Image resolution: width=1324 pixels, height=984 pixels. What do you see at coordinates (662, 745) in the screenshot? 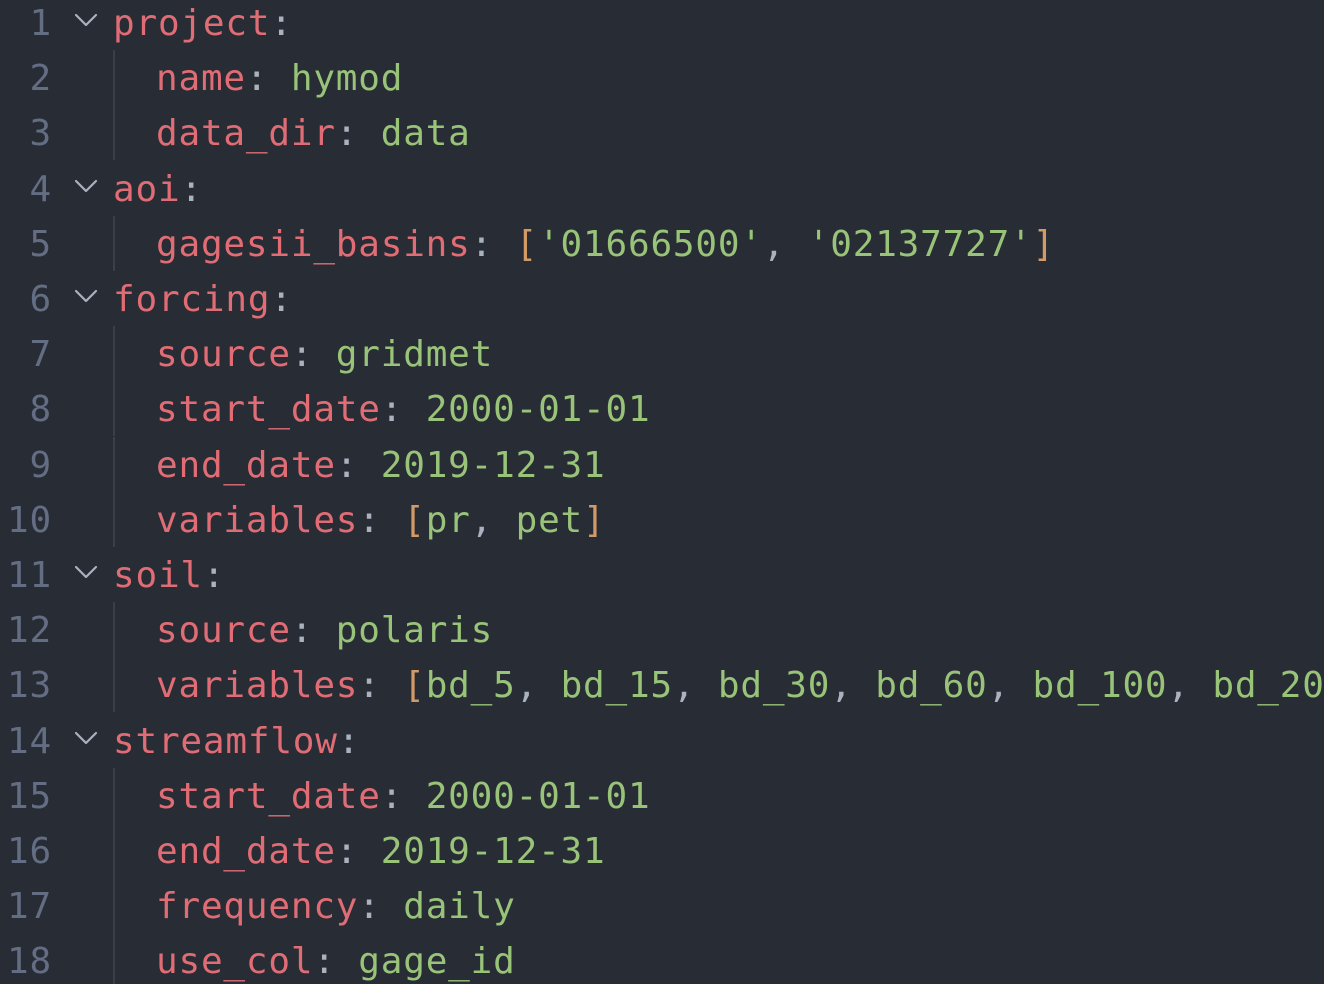
I see `code-line: 14 streamflow:` at bounding box center [662, 745].